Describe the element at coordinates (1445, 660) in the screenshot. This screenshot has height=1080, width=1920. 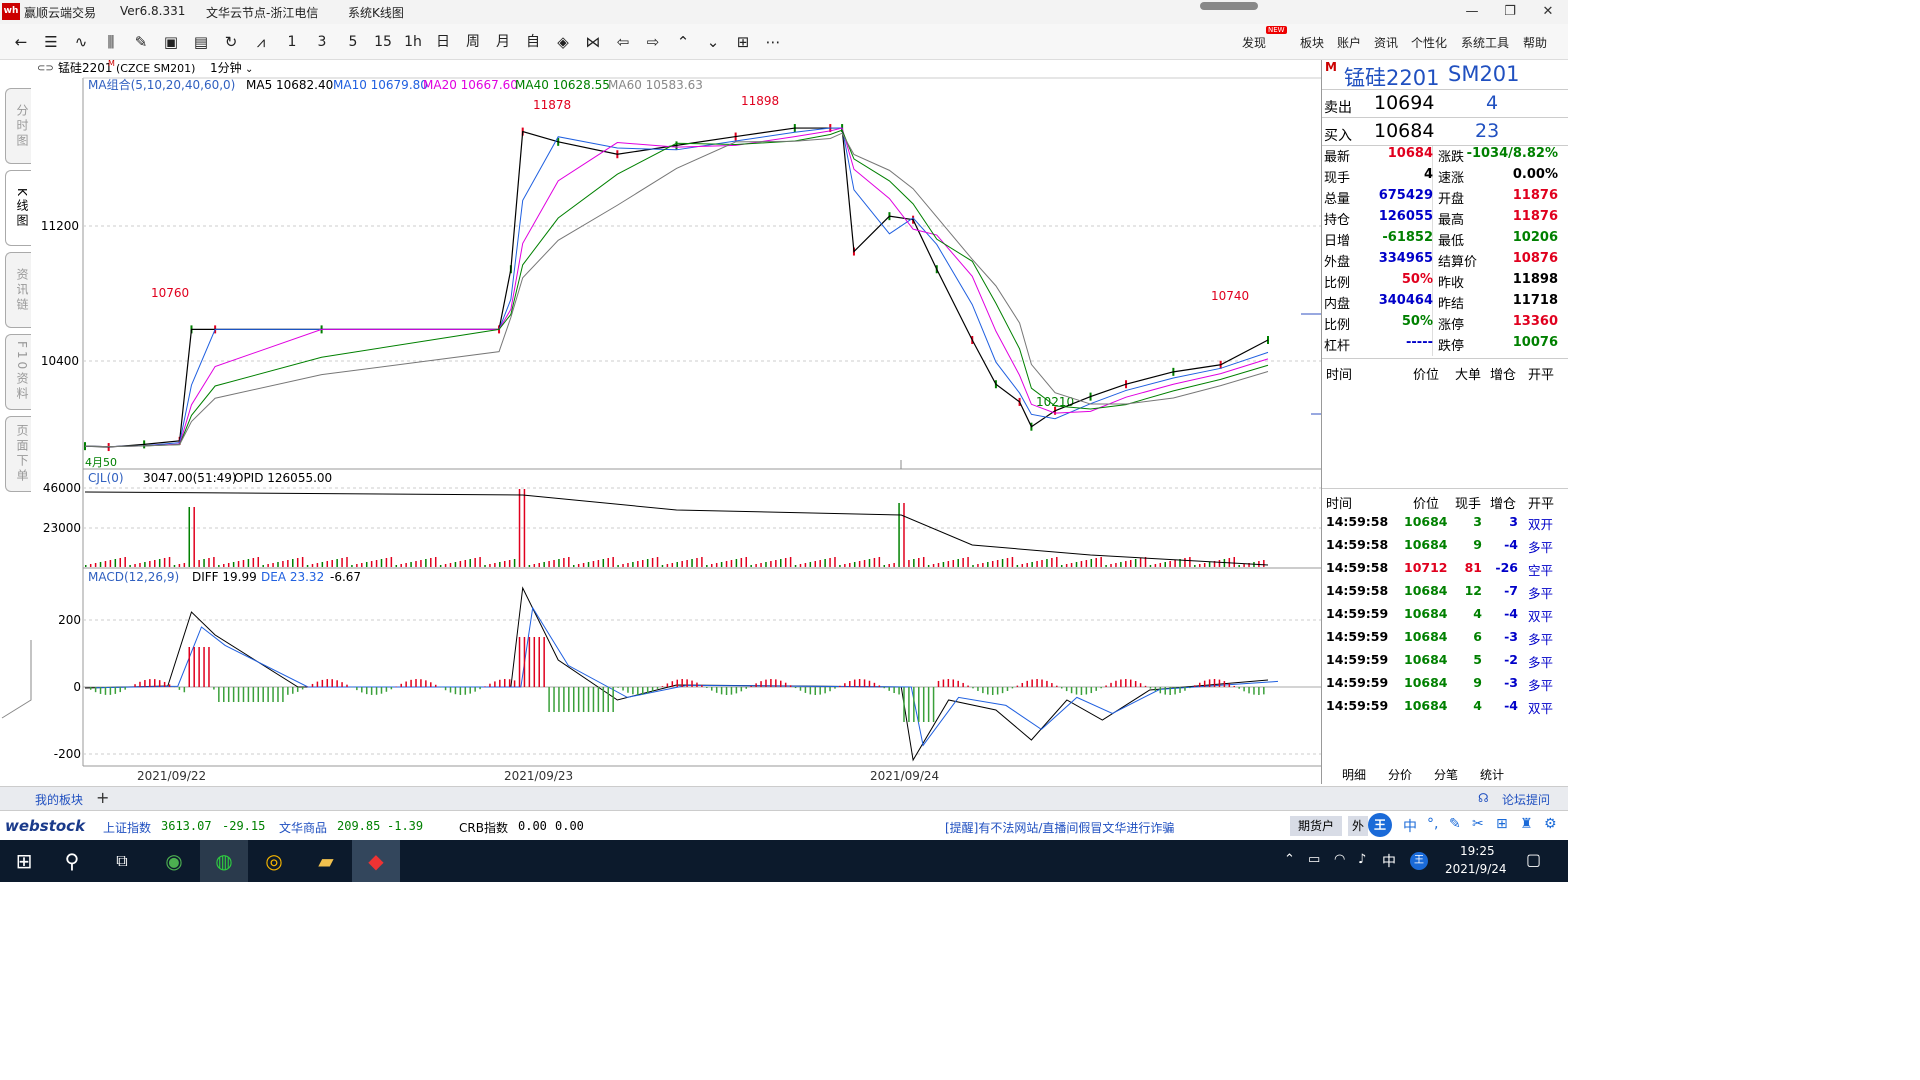
I see `tick-row: 14:59:59 10684 5 -2 多平` at that location.